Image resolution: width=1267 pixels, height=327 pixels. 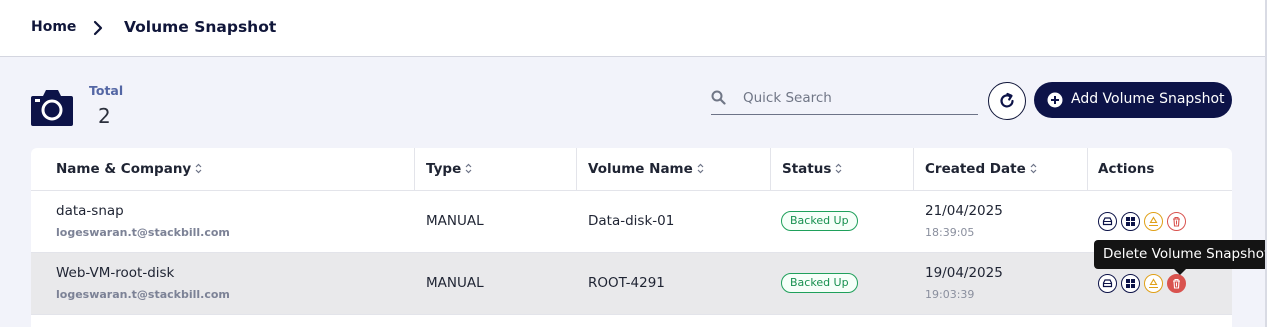 I want to click on add-button-label: Add Volume Snapshot, so click(x=1148, y=99).